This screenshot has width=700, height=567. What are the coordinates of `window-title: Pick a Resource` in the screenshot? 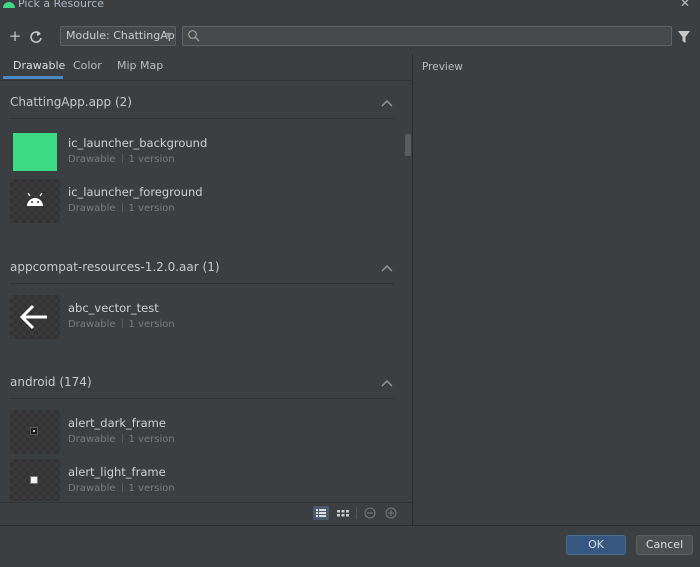 It's located at (61, 5).